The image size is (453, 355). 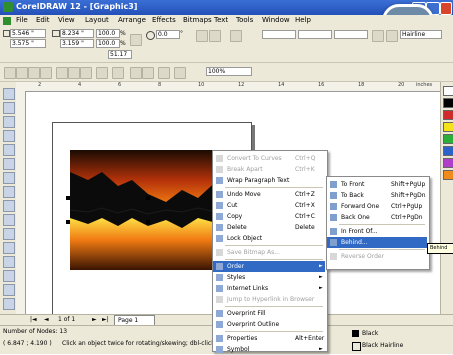 I want to click on context-menu-item-copy: Copy Ctrl+C, so click(x=269, y=216).